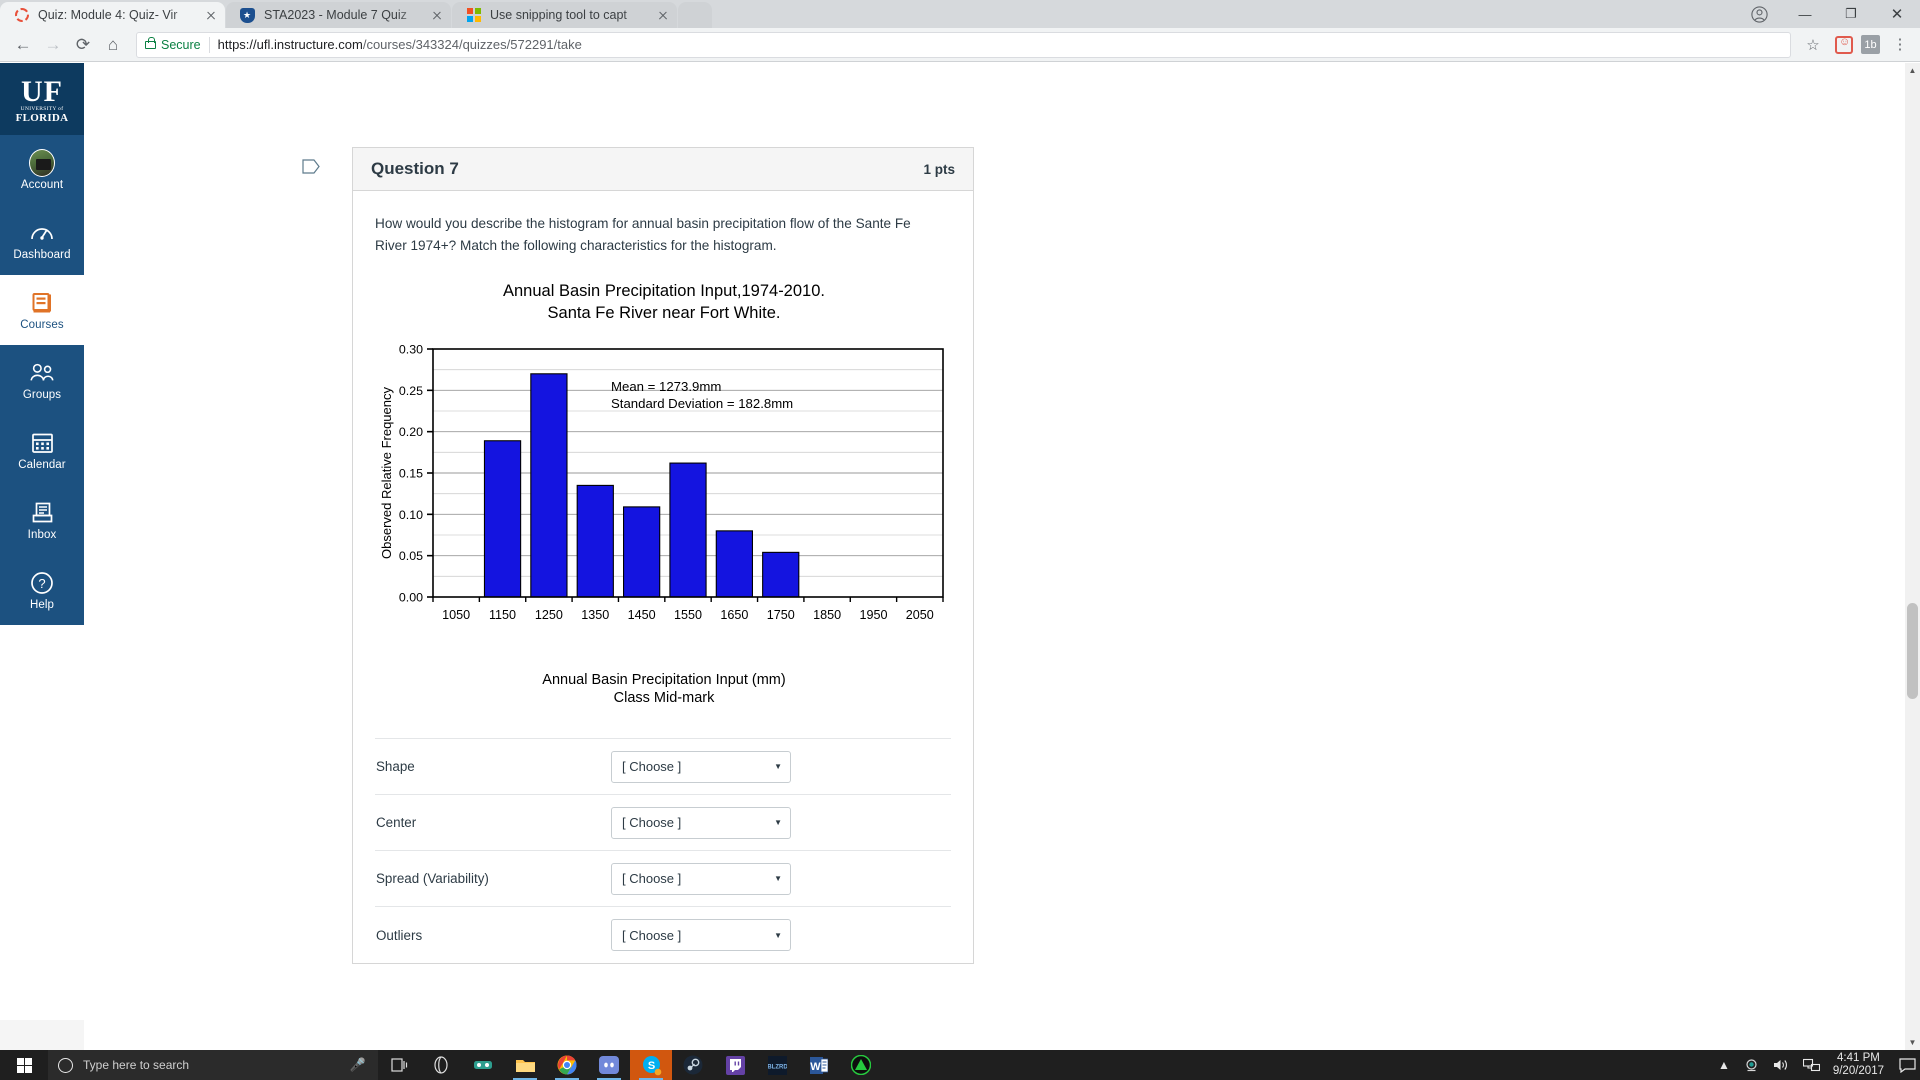  I want to click on skype-icon: S, so click(651, 1065).